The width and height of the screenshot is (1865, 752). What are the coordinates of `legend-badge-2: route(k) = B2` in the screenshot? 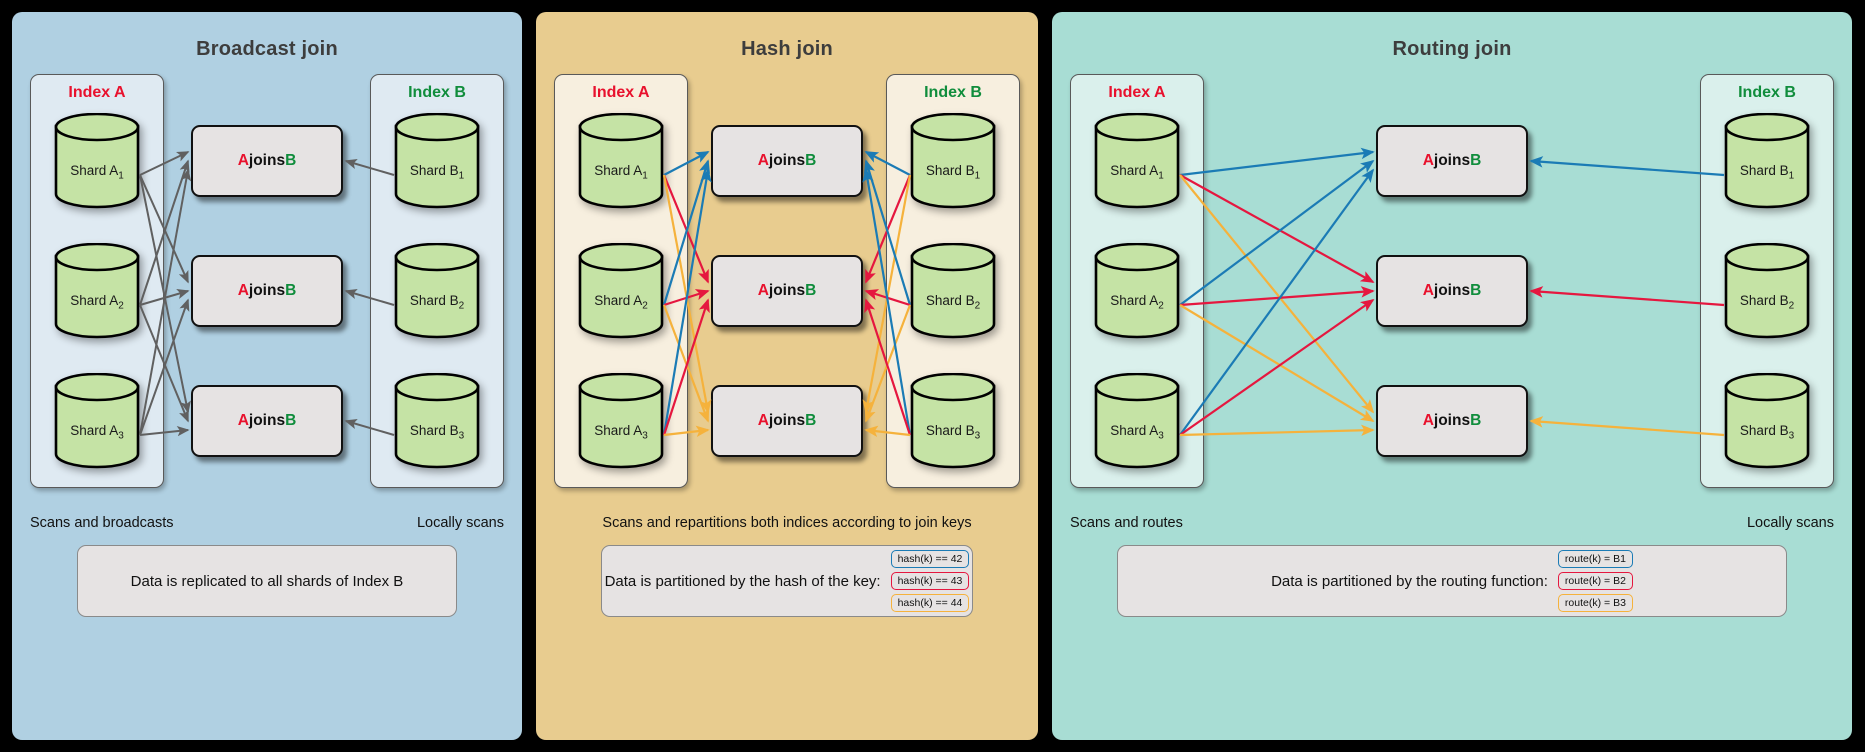 It's located at (1595, 581).